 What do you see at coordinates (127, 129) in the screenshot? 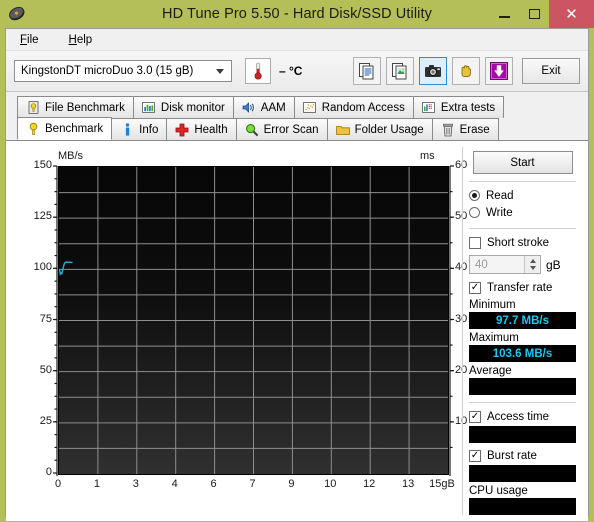
I see `info-icon` at bounding box center [127, 129].